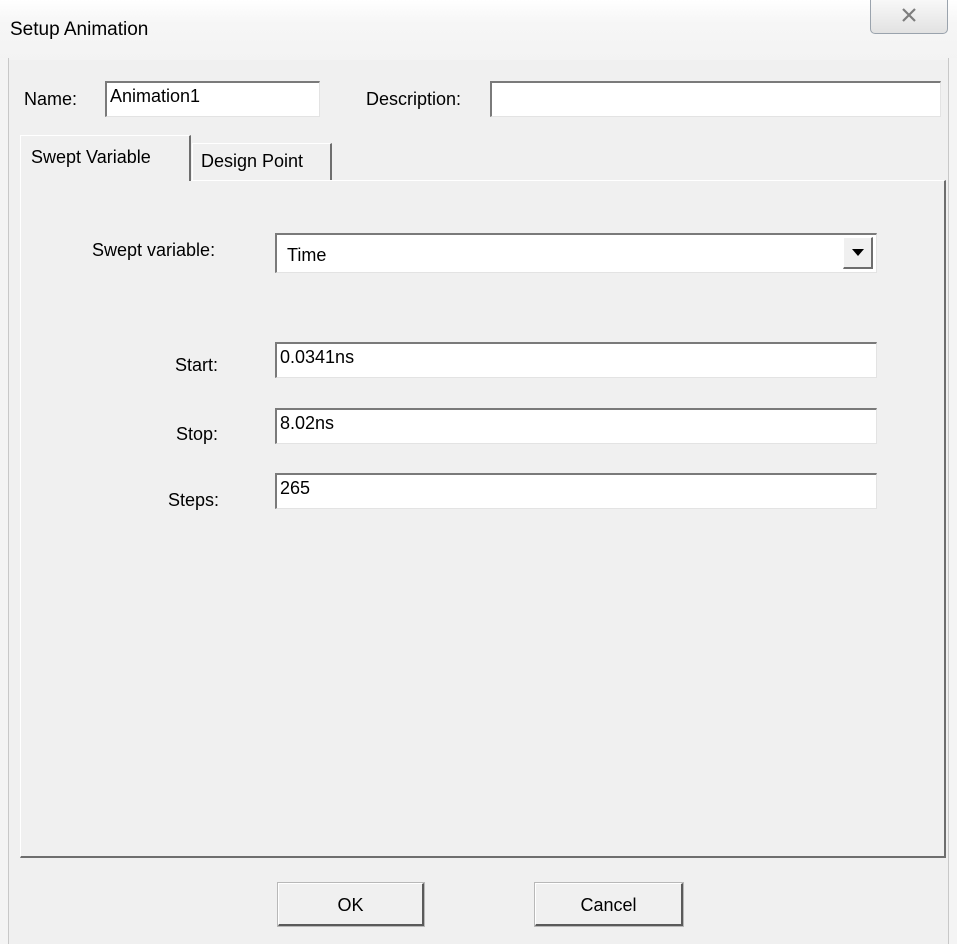 The width and height of the screenshot is (957, 944). What do you see at coordinates (351, 904) in the screenshot?
I see `ok-button: OK` at bounding box center [351, 904].